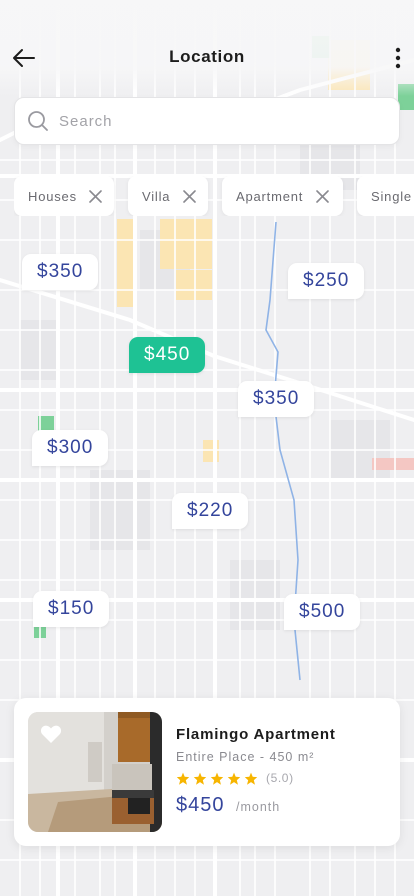  Describe the element at coordinates (391, 196) in the screenshot. I see `filter-chip-label: Single` at that location.